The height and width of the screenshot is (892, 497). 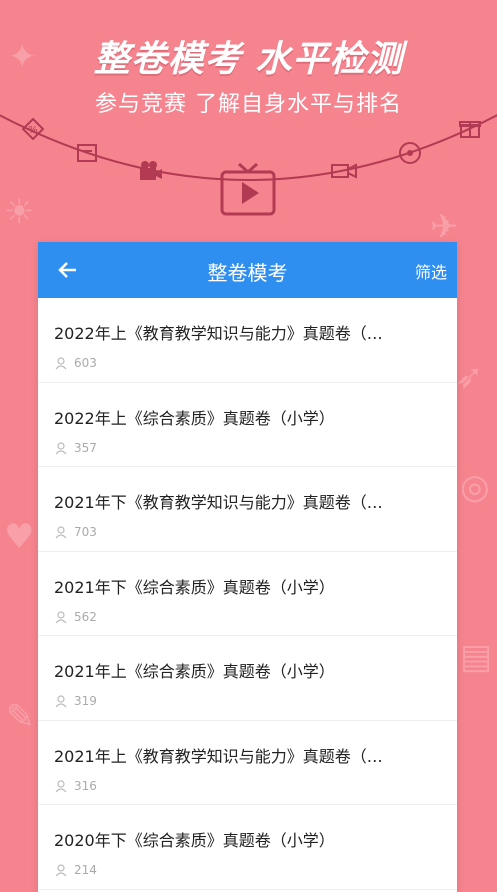 I want to click on chart-decoration-icon: ▤, so click(x=476, y=657).